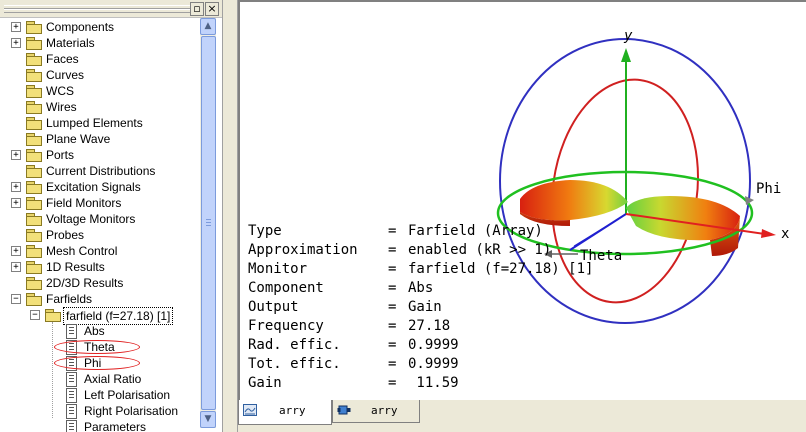  Describe the element at coordinates (85, 283) in the screenshot. I see `tree-item-label: 2D/3D Results` at that location.